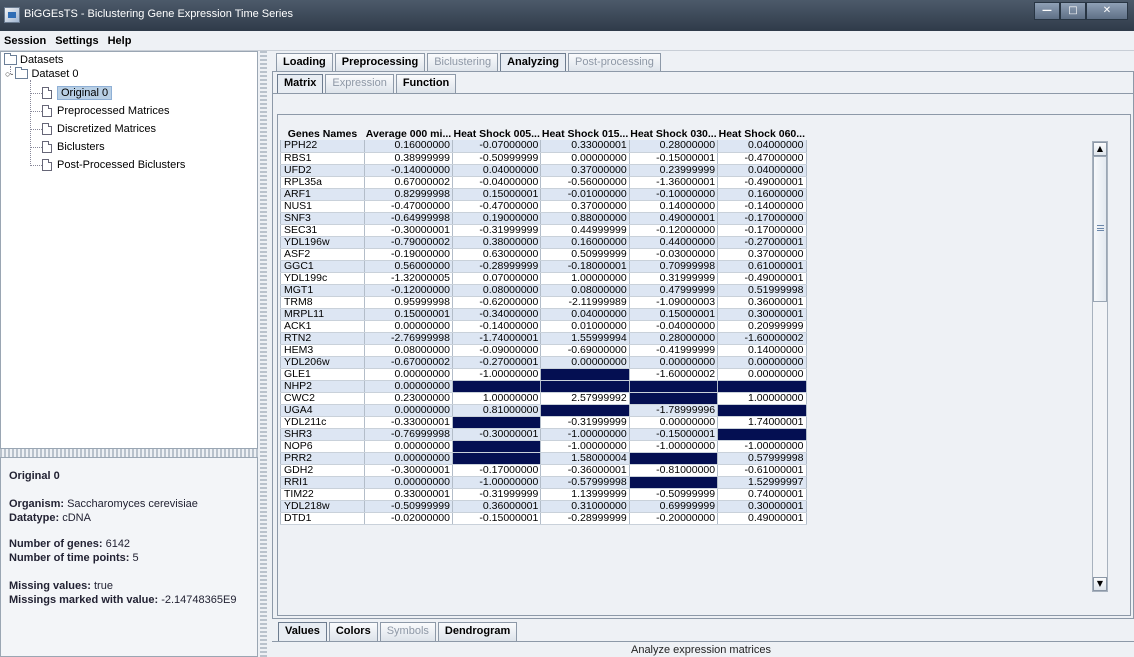 The height and width of the screenshot is (657, 1134). What do you see at coordinates (323, 134) in the screenshot?
I see `column-header: Genes Names` at bounding box center [323, 134].